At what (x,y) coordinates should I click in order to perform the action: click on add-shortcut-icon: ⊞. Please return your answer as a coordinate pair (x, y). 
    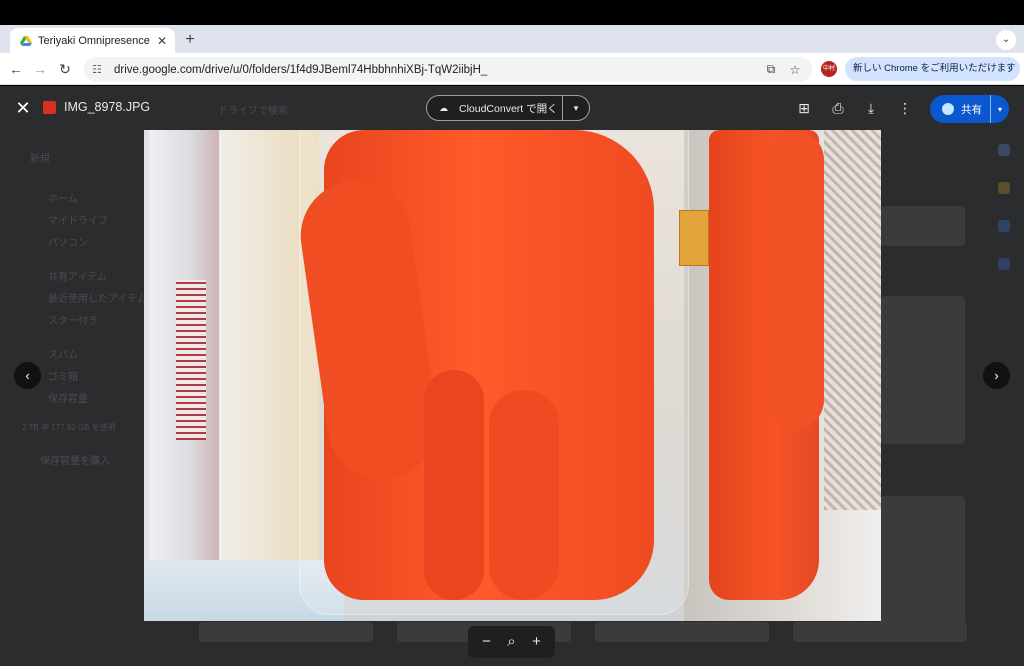
    Looking at the image, I should click on (804, 108).